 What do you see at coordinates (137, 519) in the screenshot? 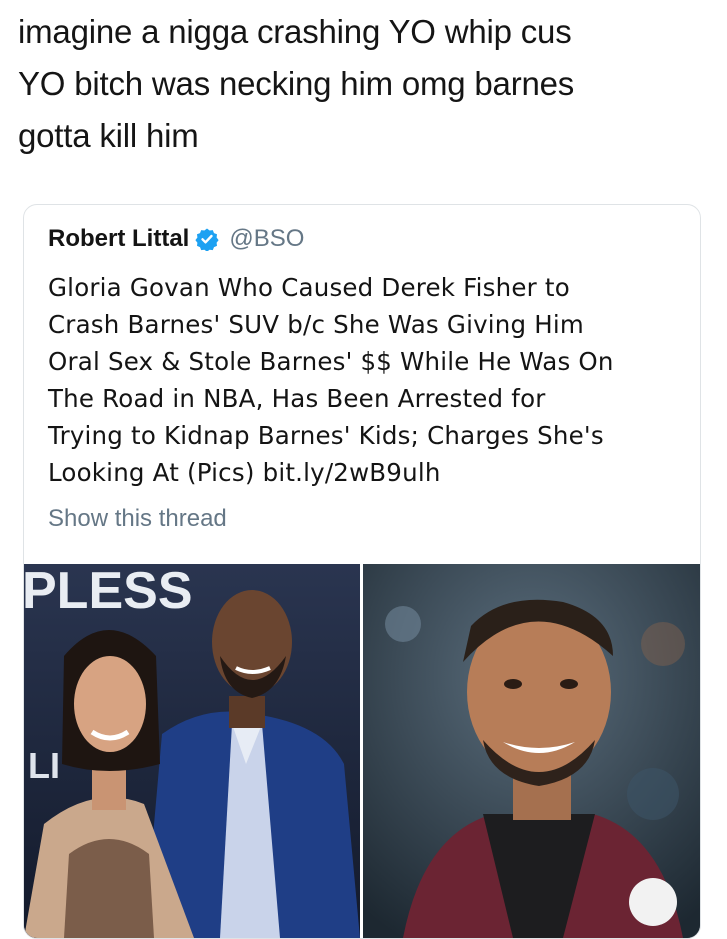
I see `show-thread-link: Show this thread` at bounding box center [137, 519].